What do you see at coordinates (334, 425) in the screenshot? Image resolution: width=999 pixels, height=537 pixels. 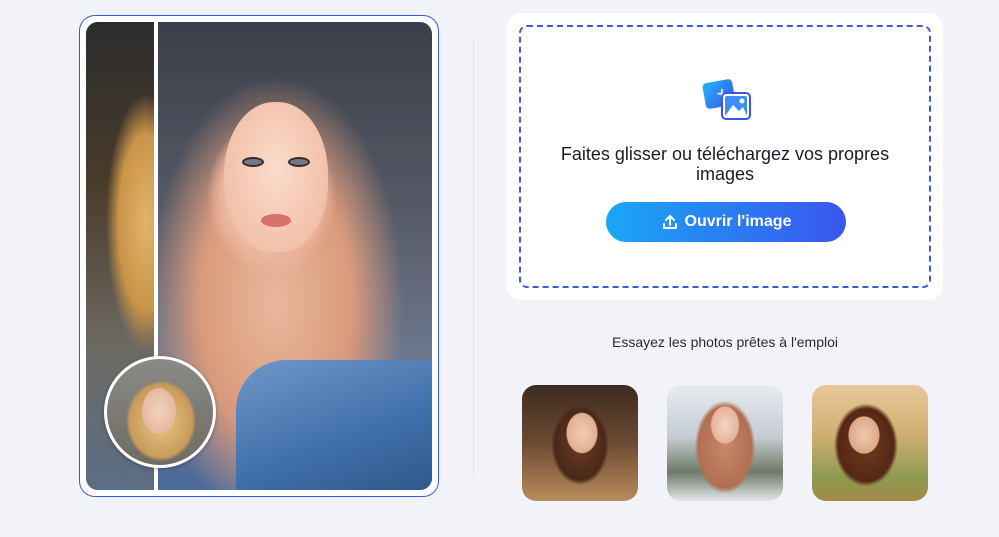 I see `preview-jacket` at bounding box center [334, 425].